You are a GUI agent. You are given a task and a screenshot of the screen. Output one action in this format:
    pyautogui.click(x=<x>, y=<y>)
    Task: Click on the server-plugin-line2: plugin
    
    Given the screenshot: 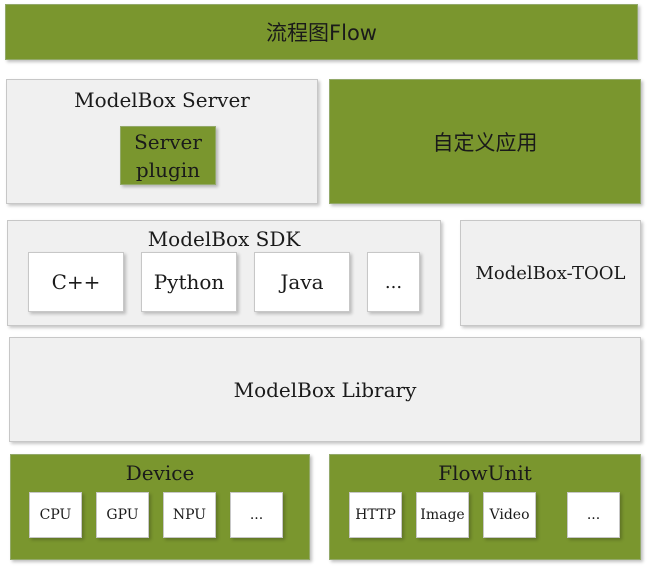 What is the action you would take?
    pyautogui.click(x=168, y=169)
    